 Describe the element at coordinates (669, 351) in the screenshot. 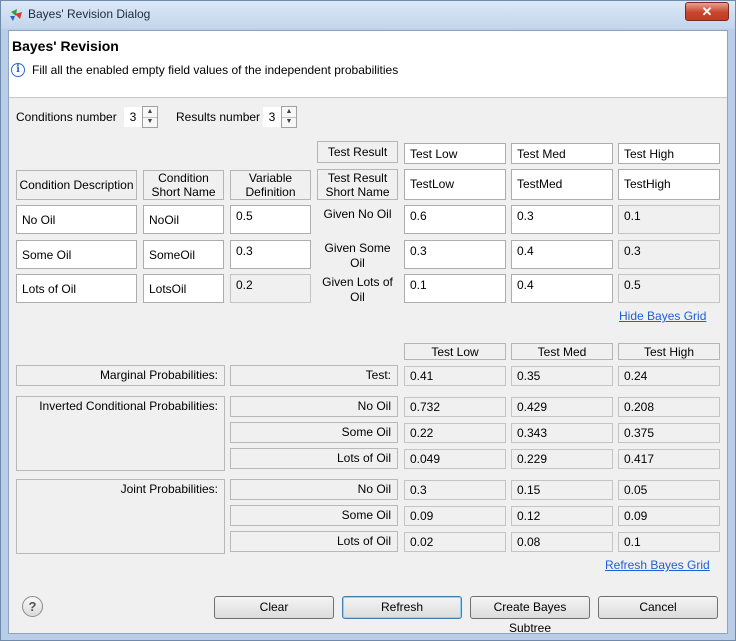

I see `result-column-header: Test High` at that location.